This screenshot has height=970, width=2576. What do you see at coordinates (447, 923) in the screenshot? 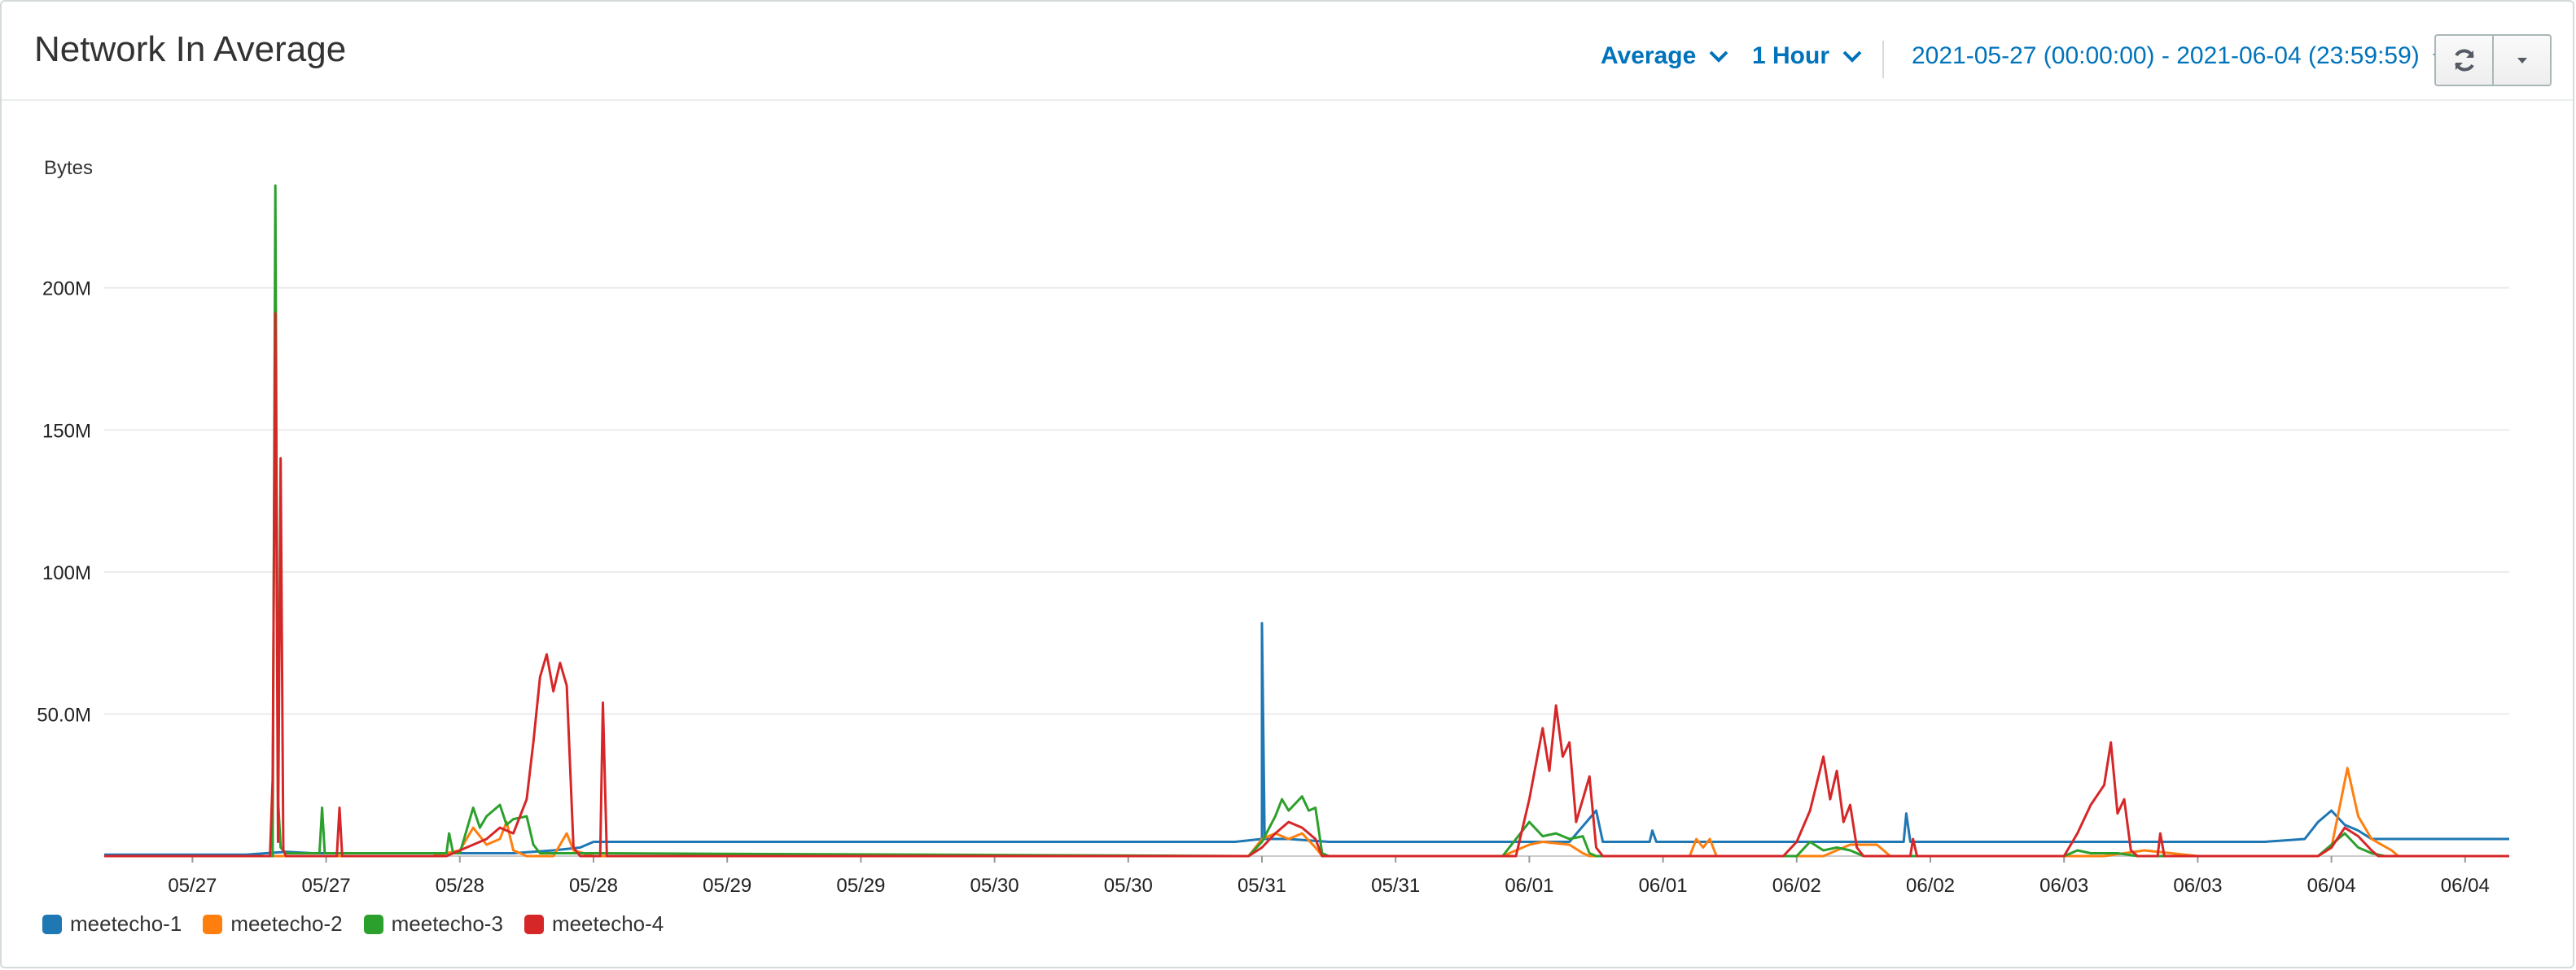
I see `legend-label: meetecho-3` at bounding box center [447, 923].